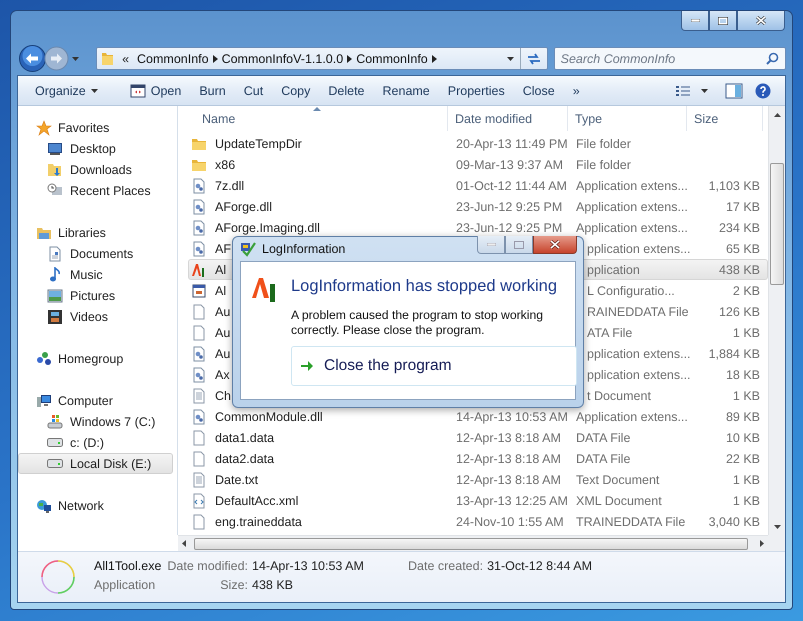 Image resolution: width=803 pixels, height=621 pixels. I want to click on file-size: 65 KB, so click(743, 249).